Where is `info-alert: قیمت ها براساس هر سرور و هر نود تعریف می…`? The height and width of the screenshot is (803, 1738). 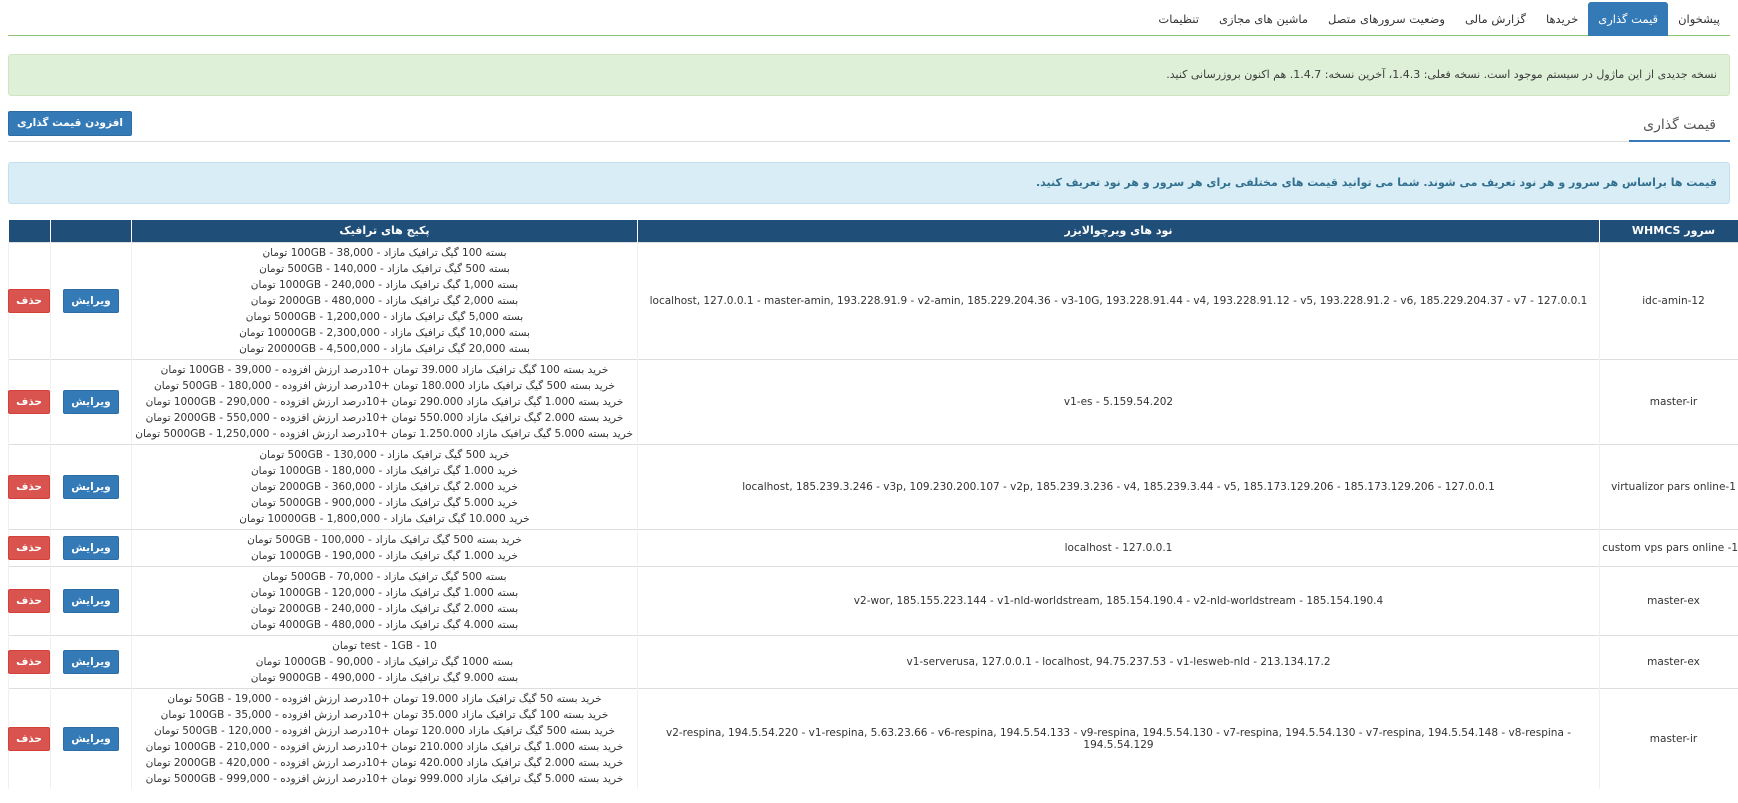
info-alert: قیمت ها براساس هر سرور و هر نود تعریف می… is located at coordinates (869, 183).